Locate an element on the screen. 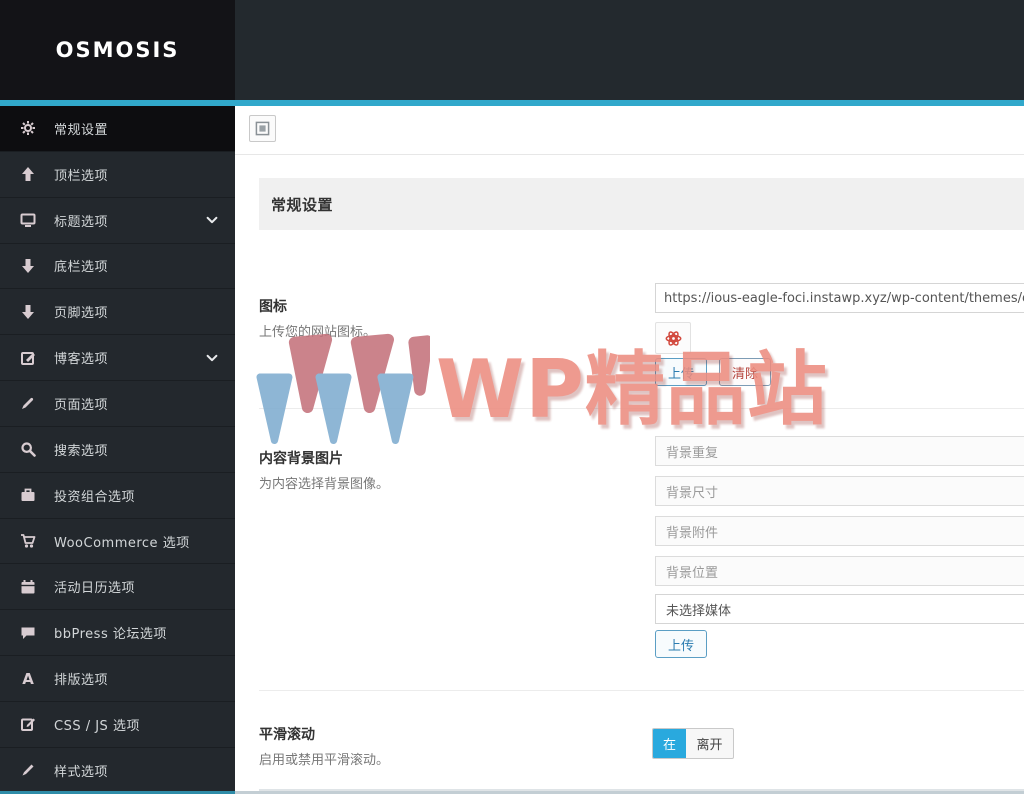  smooth-scroll-field-description: 启用或禁用平滑滚动。 is located at coordinates (324, 760).